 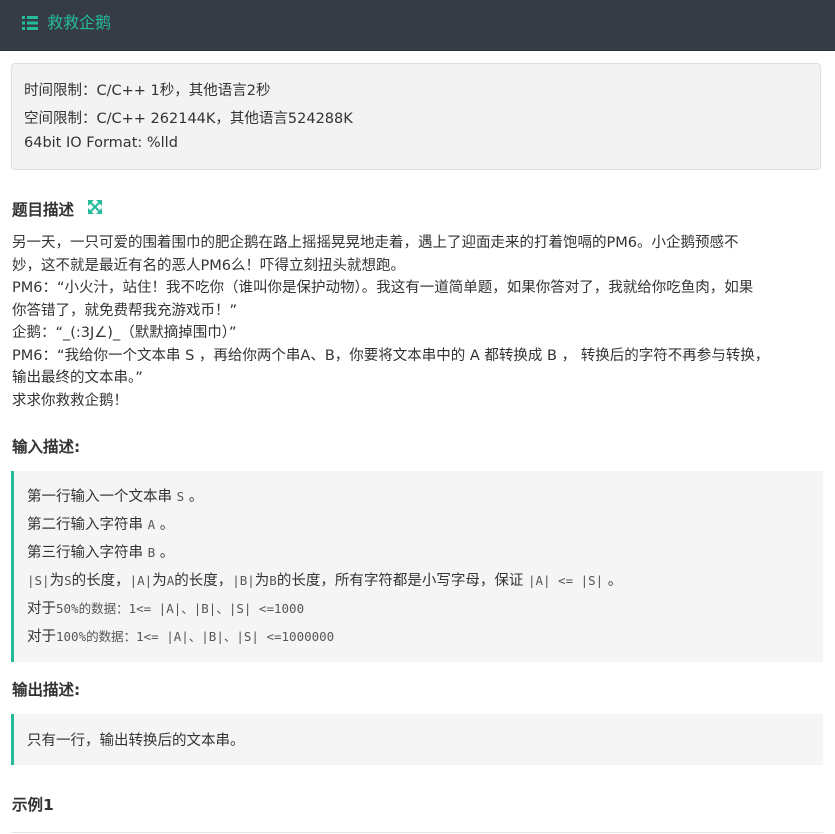 I want to click on output-text: 只有一行，输出转换后的文本串。, so click(x=136, y=741).